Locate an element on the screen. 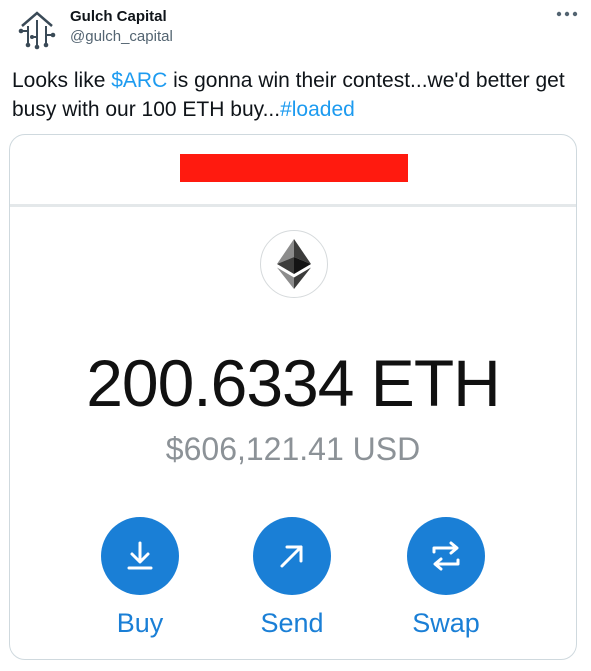 The image size is (591, 671). display-name: Gulch Capital is located at coordinates (118, 16).